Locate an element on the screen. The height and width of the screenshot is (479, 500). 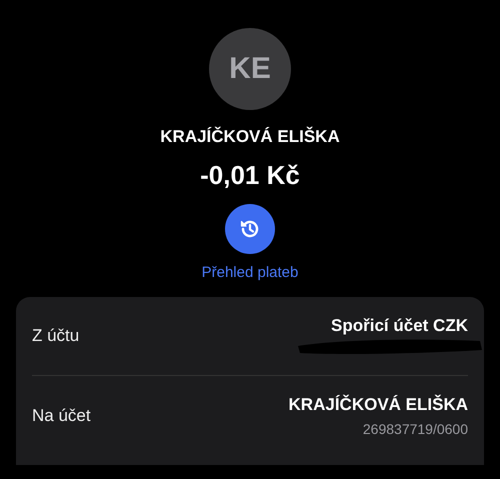
account-number: 269837719/0600 is located at coordinates (415, 429).